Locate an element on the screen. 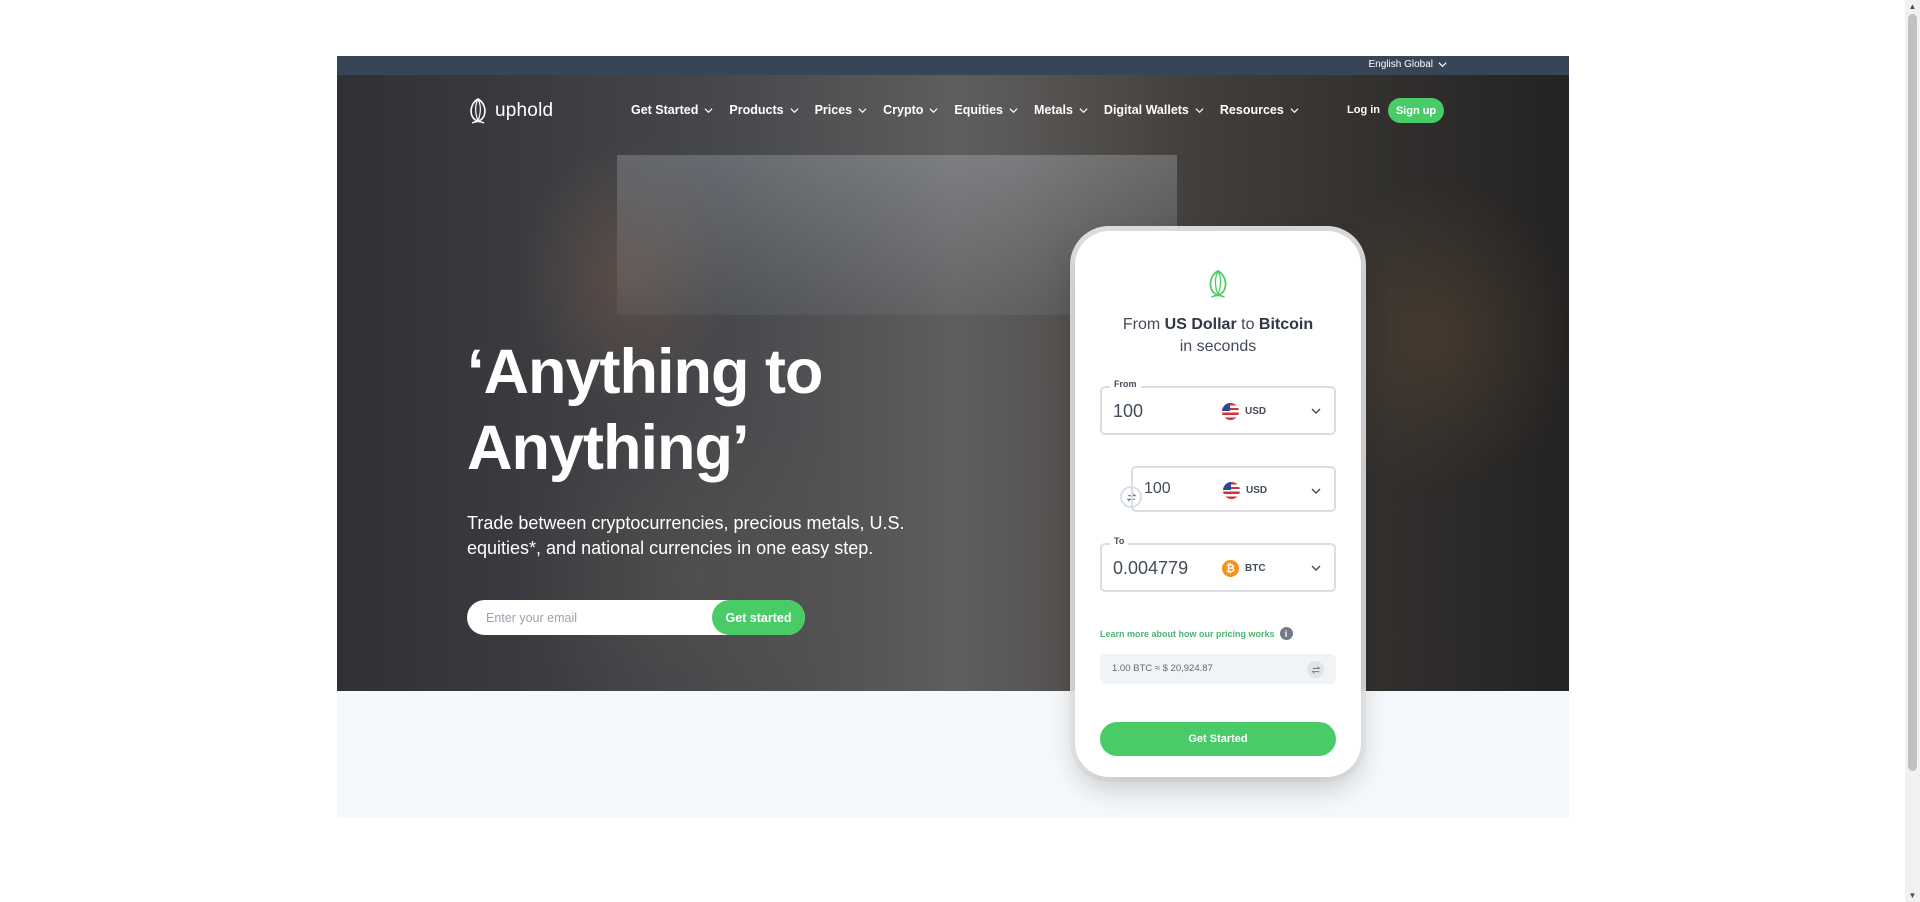 Image resolution: width=1920 pixels, height=902 pixels. headline-line-1: ‘Anything to is located at coordinates (645, 372).